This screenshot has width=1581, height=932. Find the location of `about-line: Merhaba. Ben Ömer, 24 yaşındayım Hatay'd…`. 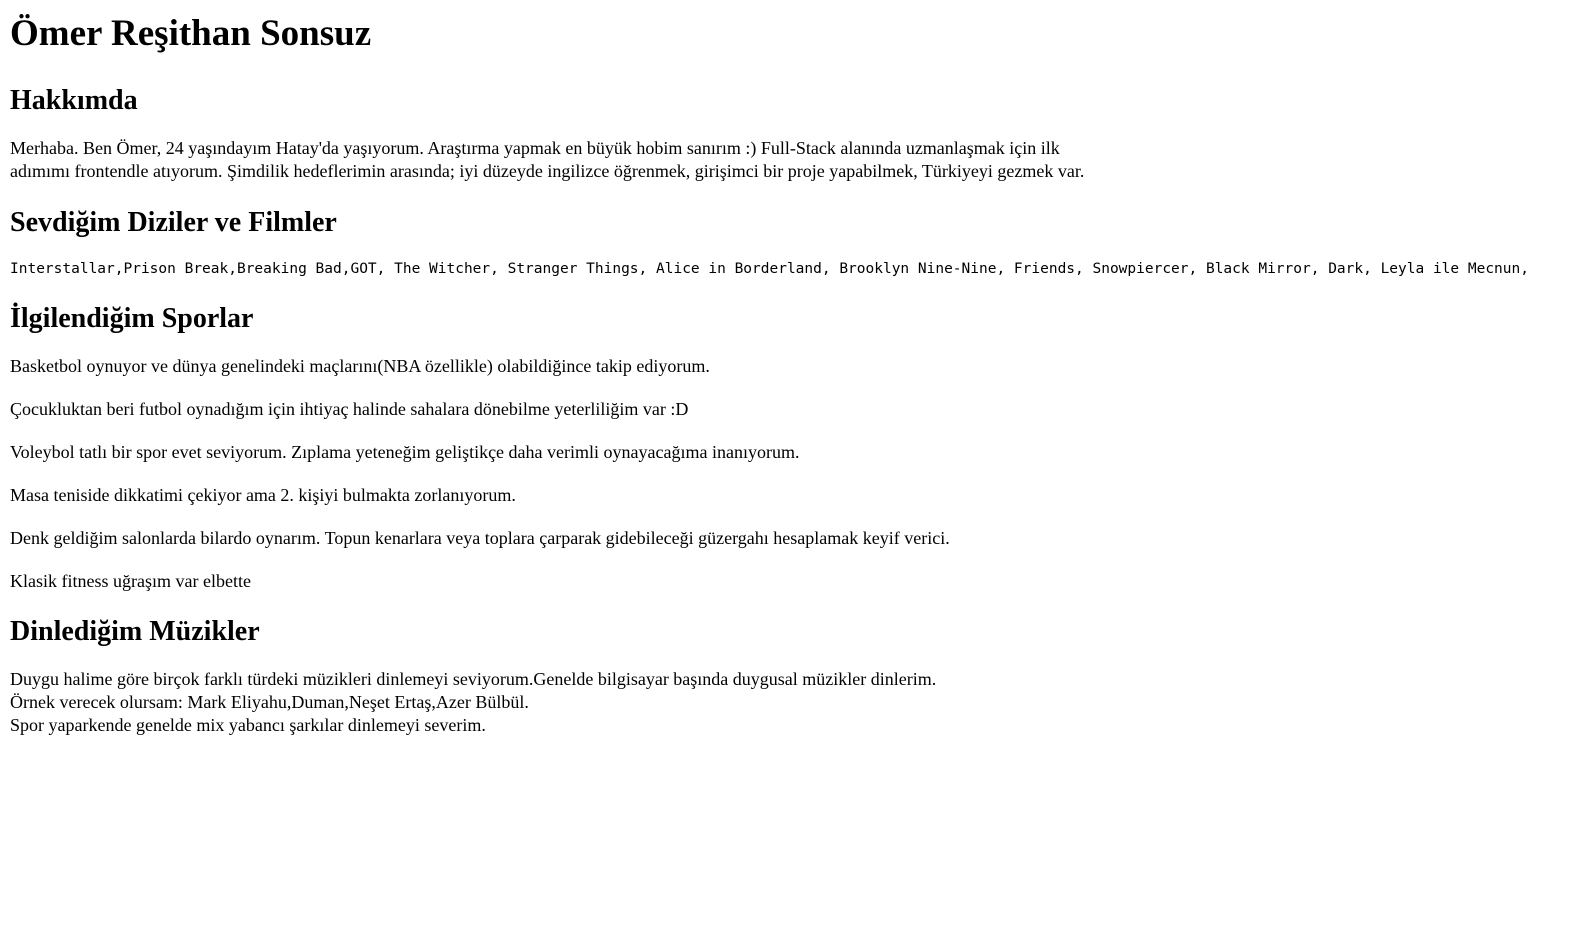

about-line: Merhaba. Ben Ömer, 24 yaşındayım Hatay'd… is located at coordinates (535, 148).